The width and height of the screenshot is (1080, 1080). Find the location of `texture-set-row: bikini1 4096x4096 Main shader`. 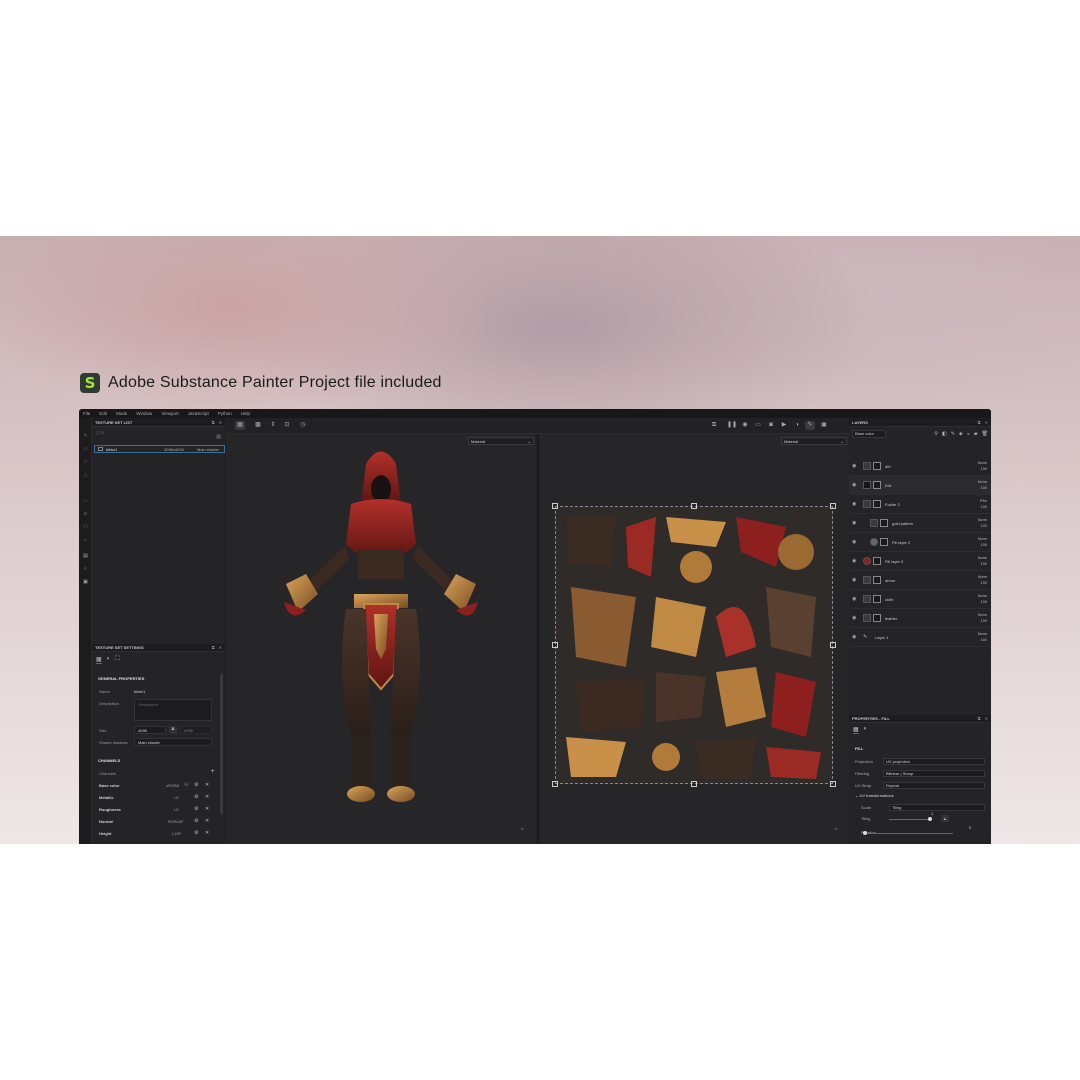

texture-set-row: bikini1 4096x4096 Main shader is located at coordinates (159, 449).